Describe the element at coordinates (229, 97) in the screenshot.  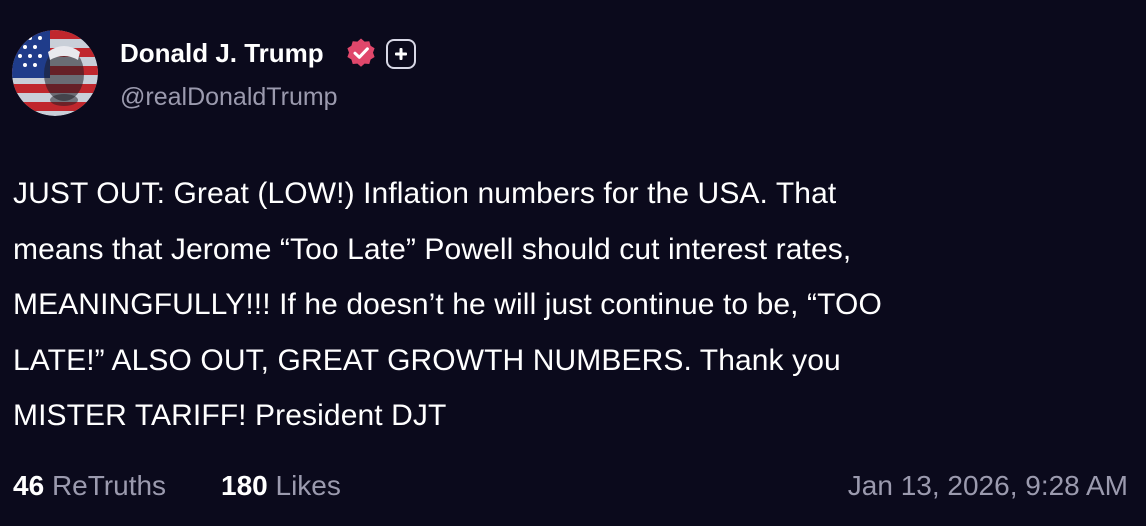
I see `author-handle: @realDonaldTrump` at that location.